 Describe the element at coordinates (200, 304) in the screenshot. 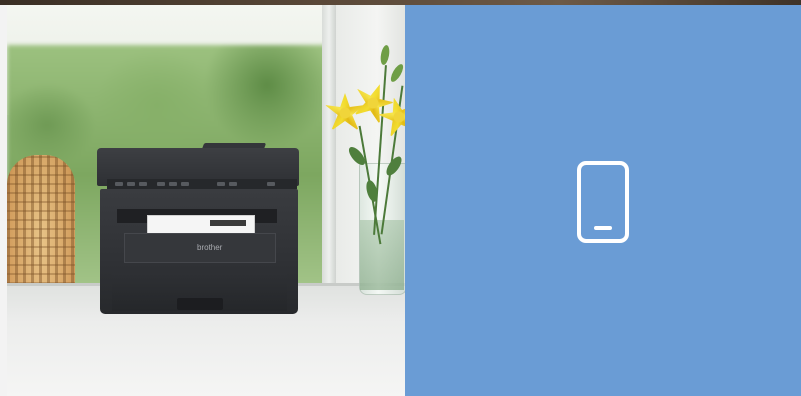

I see `printer-tray-handle` at that location.